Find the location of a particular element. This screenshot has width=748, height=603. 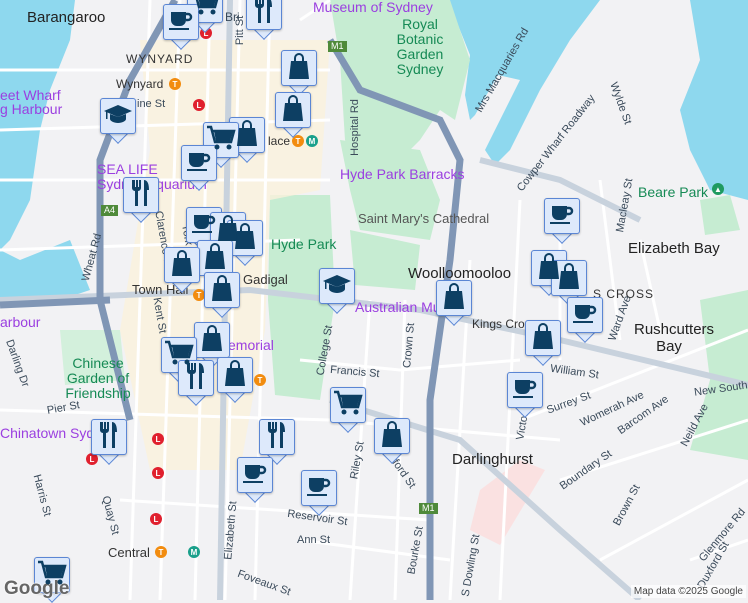

label-elizabeth-bay: Elizabeth Bay is located at coordinates (674, 248).